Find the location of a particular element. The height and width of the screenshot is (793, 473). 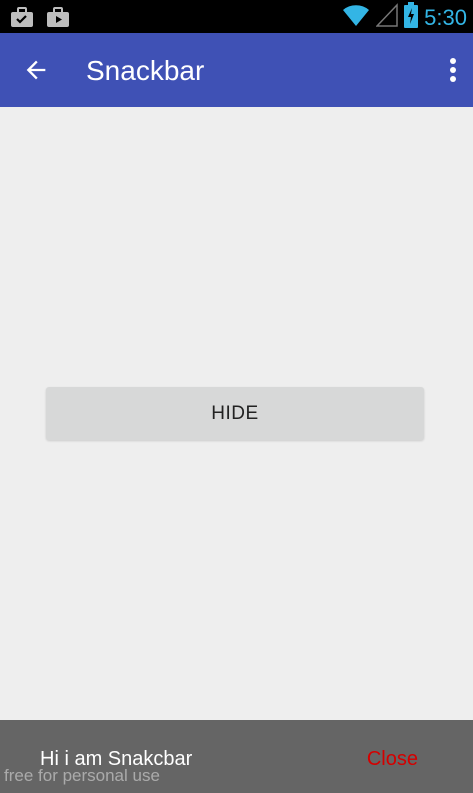

battery-charging-icon is located at coordinates (411, 17).